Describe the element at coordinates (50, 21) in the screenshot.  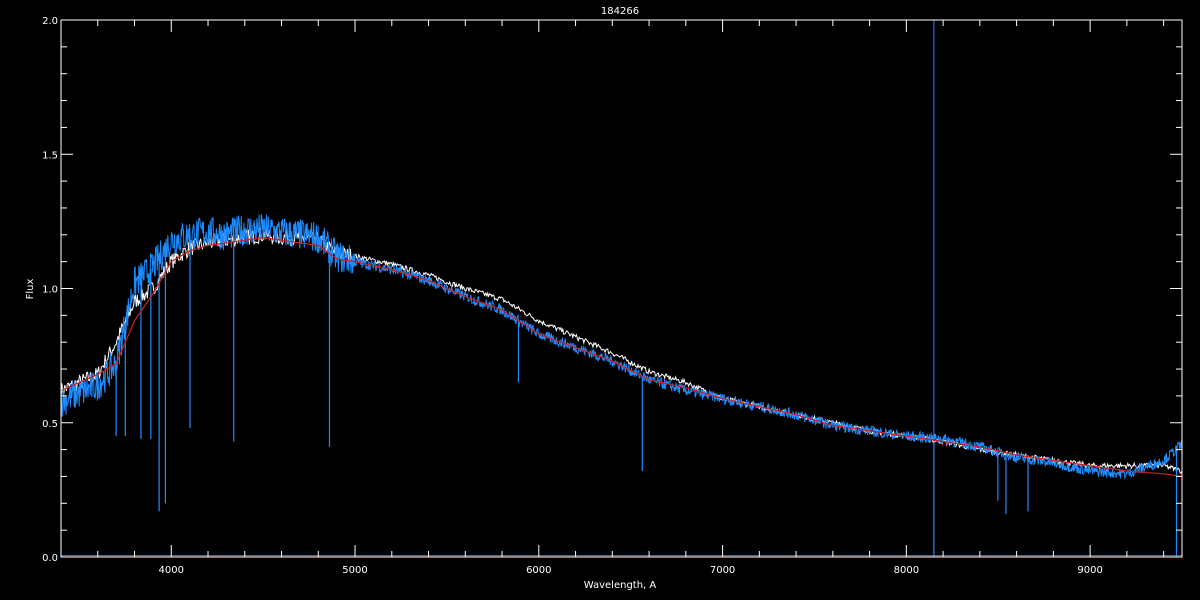
I see `y-tick-label: 2.0` at that location.